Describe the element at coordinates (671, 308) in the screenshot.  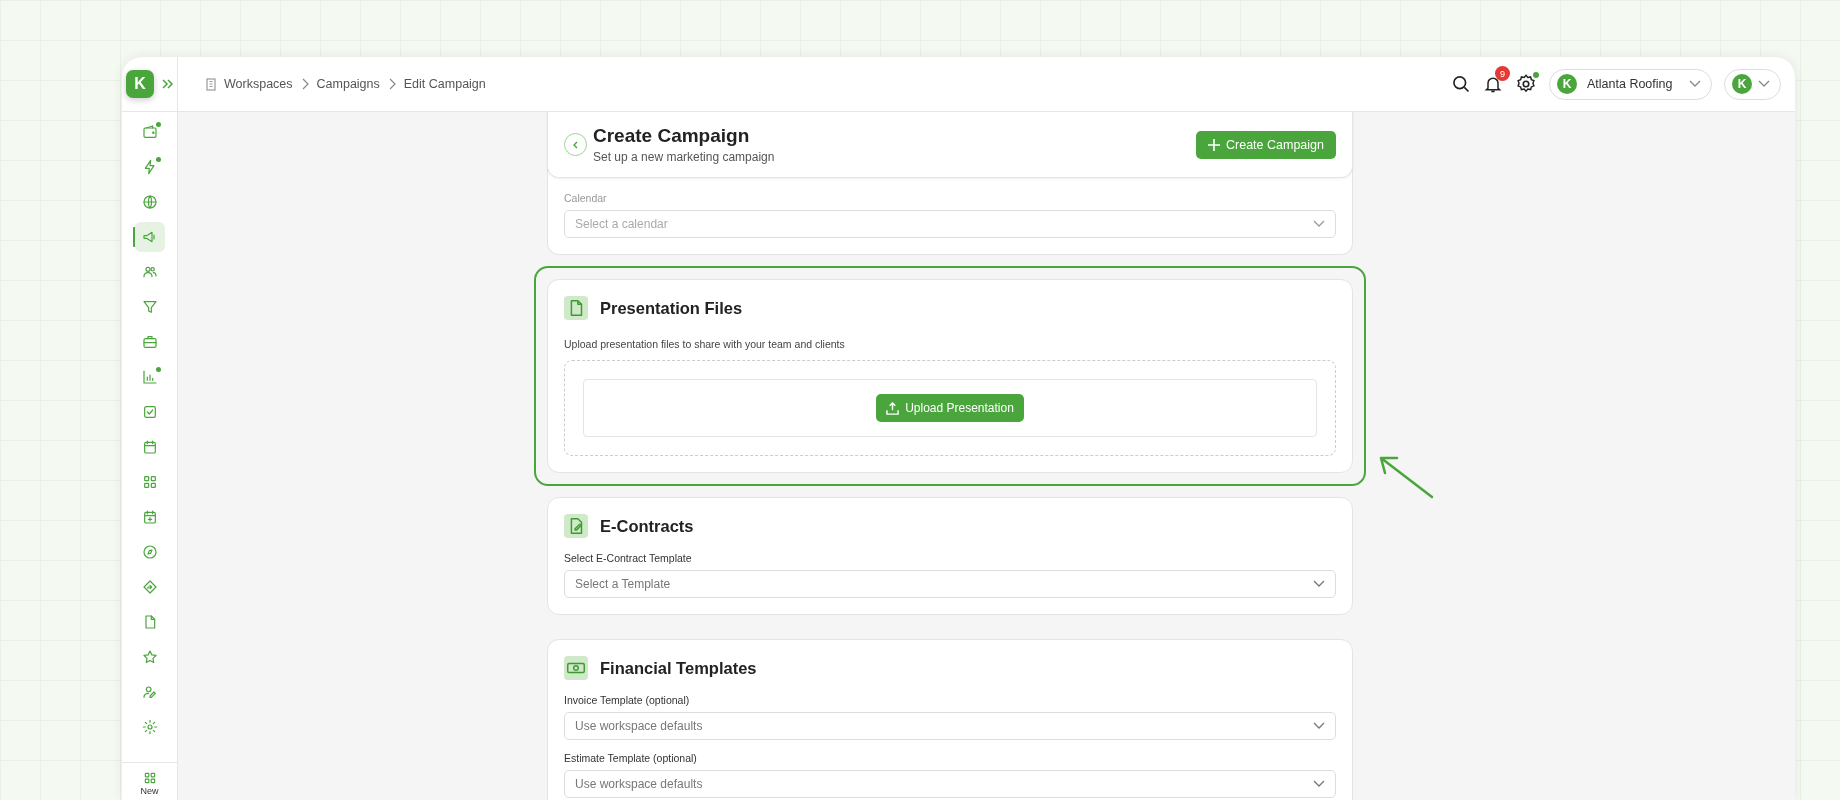
I see `section-title: Presentation Files` at that location.